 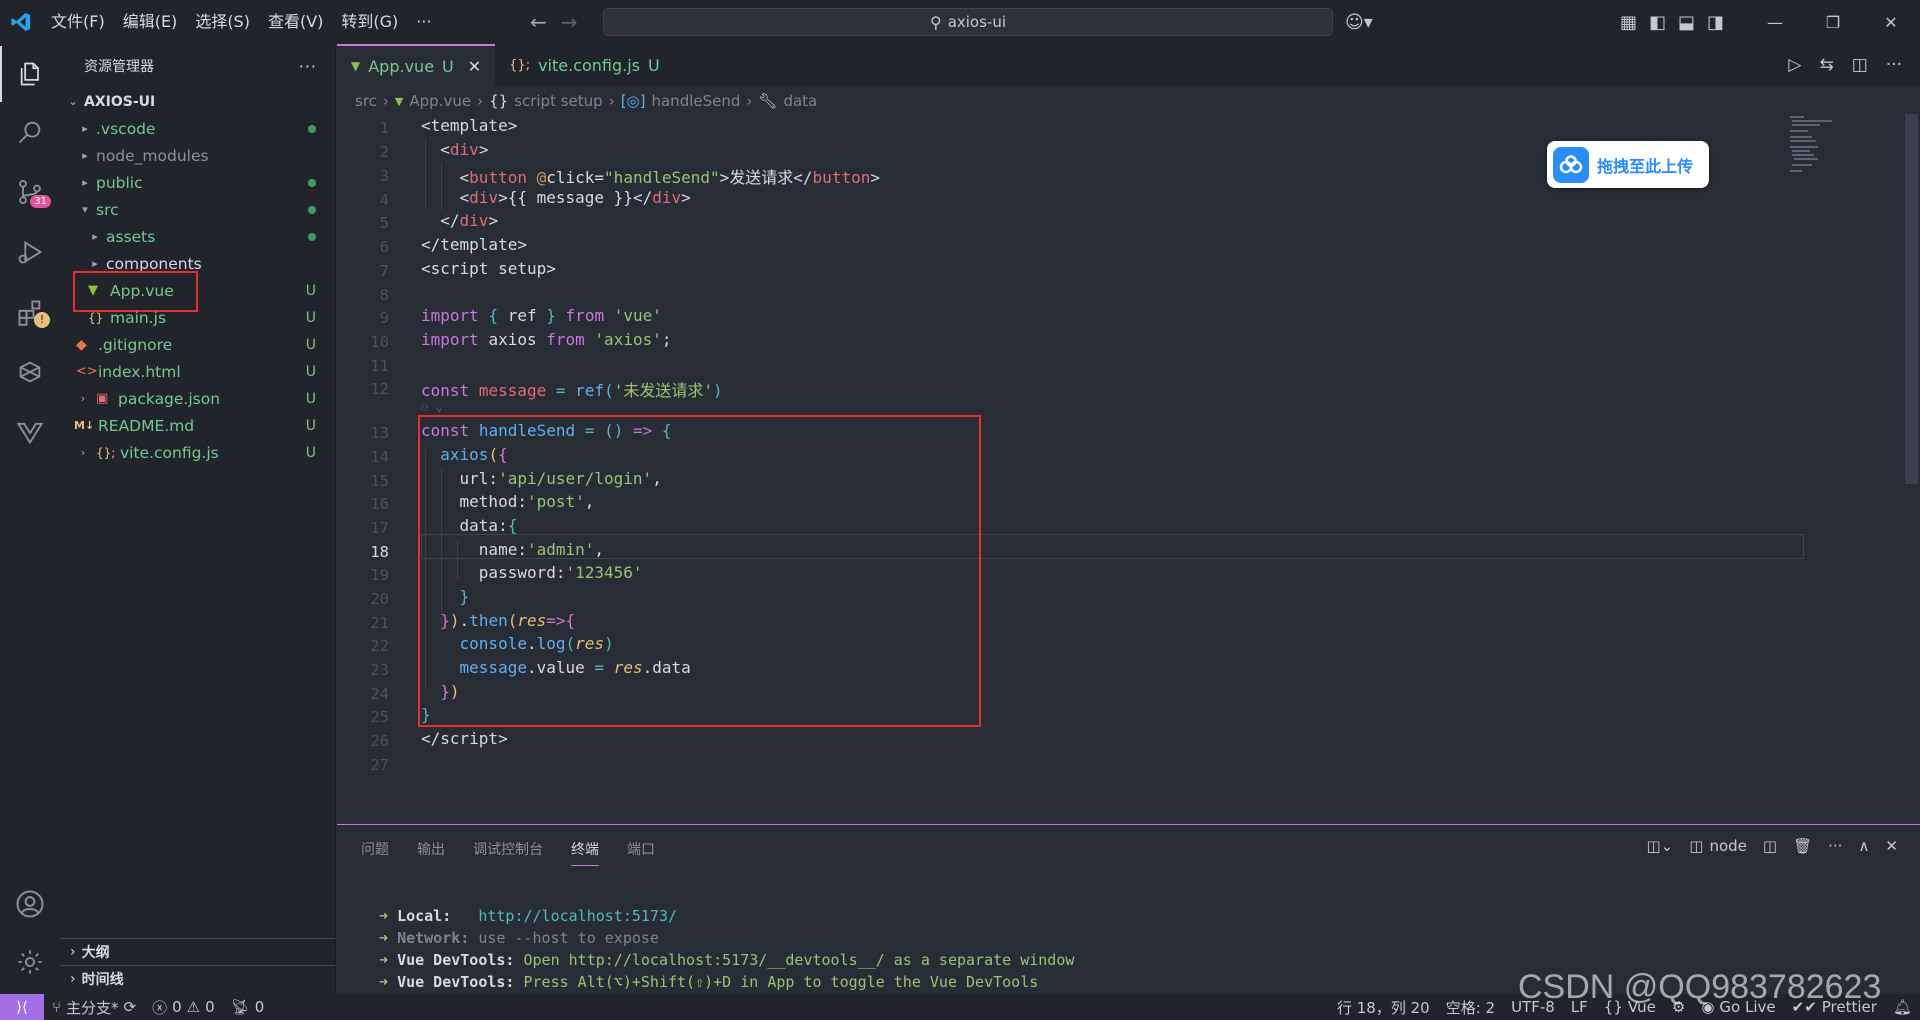 I want to click on project-folder: ⌄ AXIOS-UI, so click(x=198, y=101).